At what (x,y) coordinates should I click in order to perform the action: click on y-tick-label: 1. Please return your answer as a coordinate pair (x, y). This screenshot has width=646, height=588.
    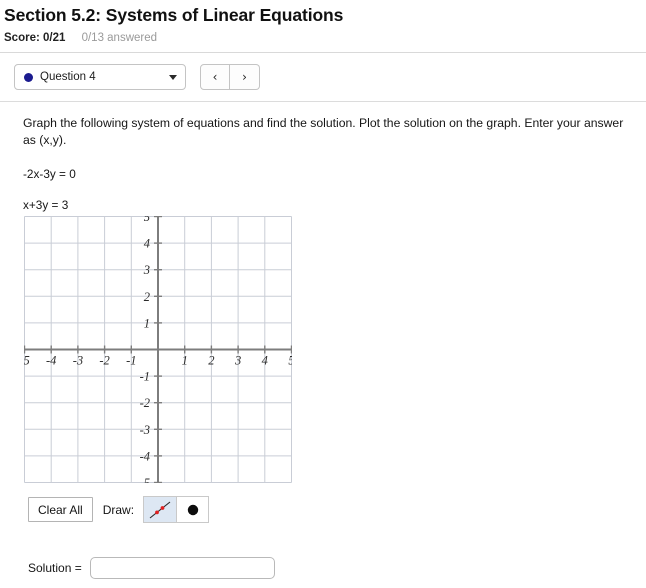
    Looking at the image, I should click on (147, 323).